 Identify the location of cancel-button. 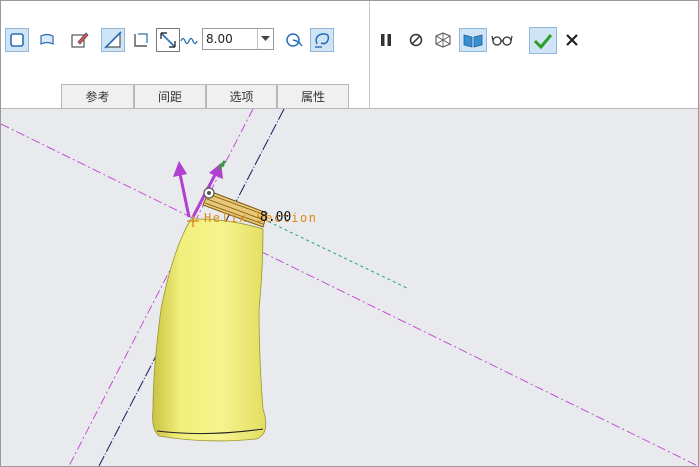
(572, 40).